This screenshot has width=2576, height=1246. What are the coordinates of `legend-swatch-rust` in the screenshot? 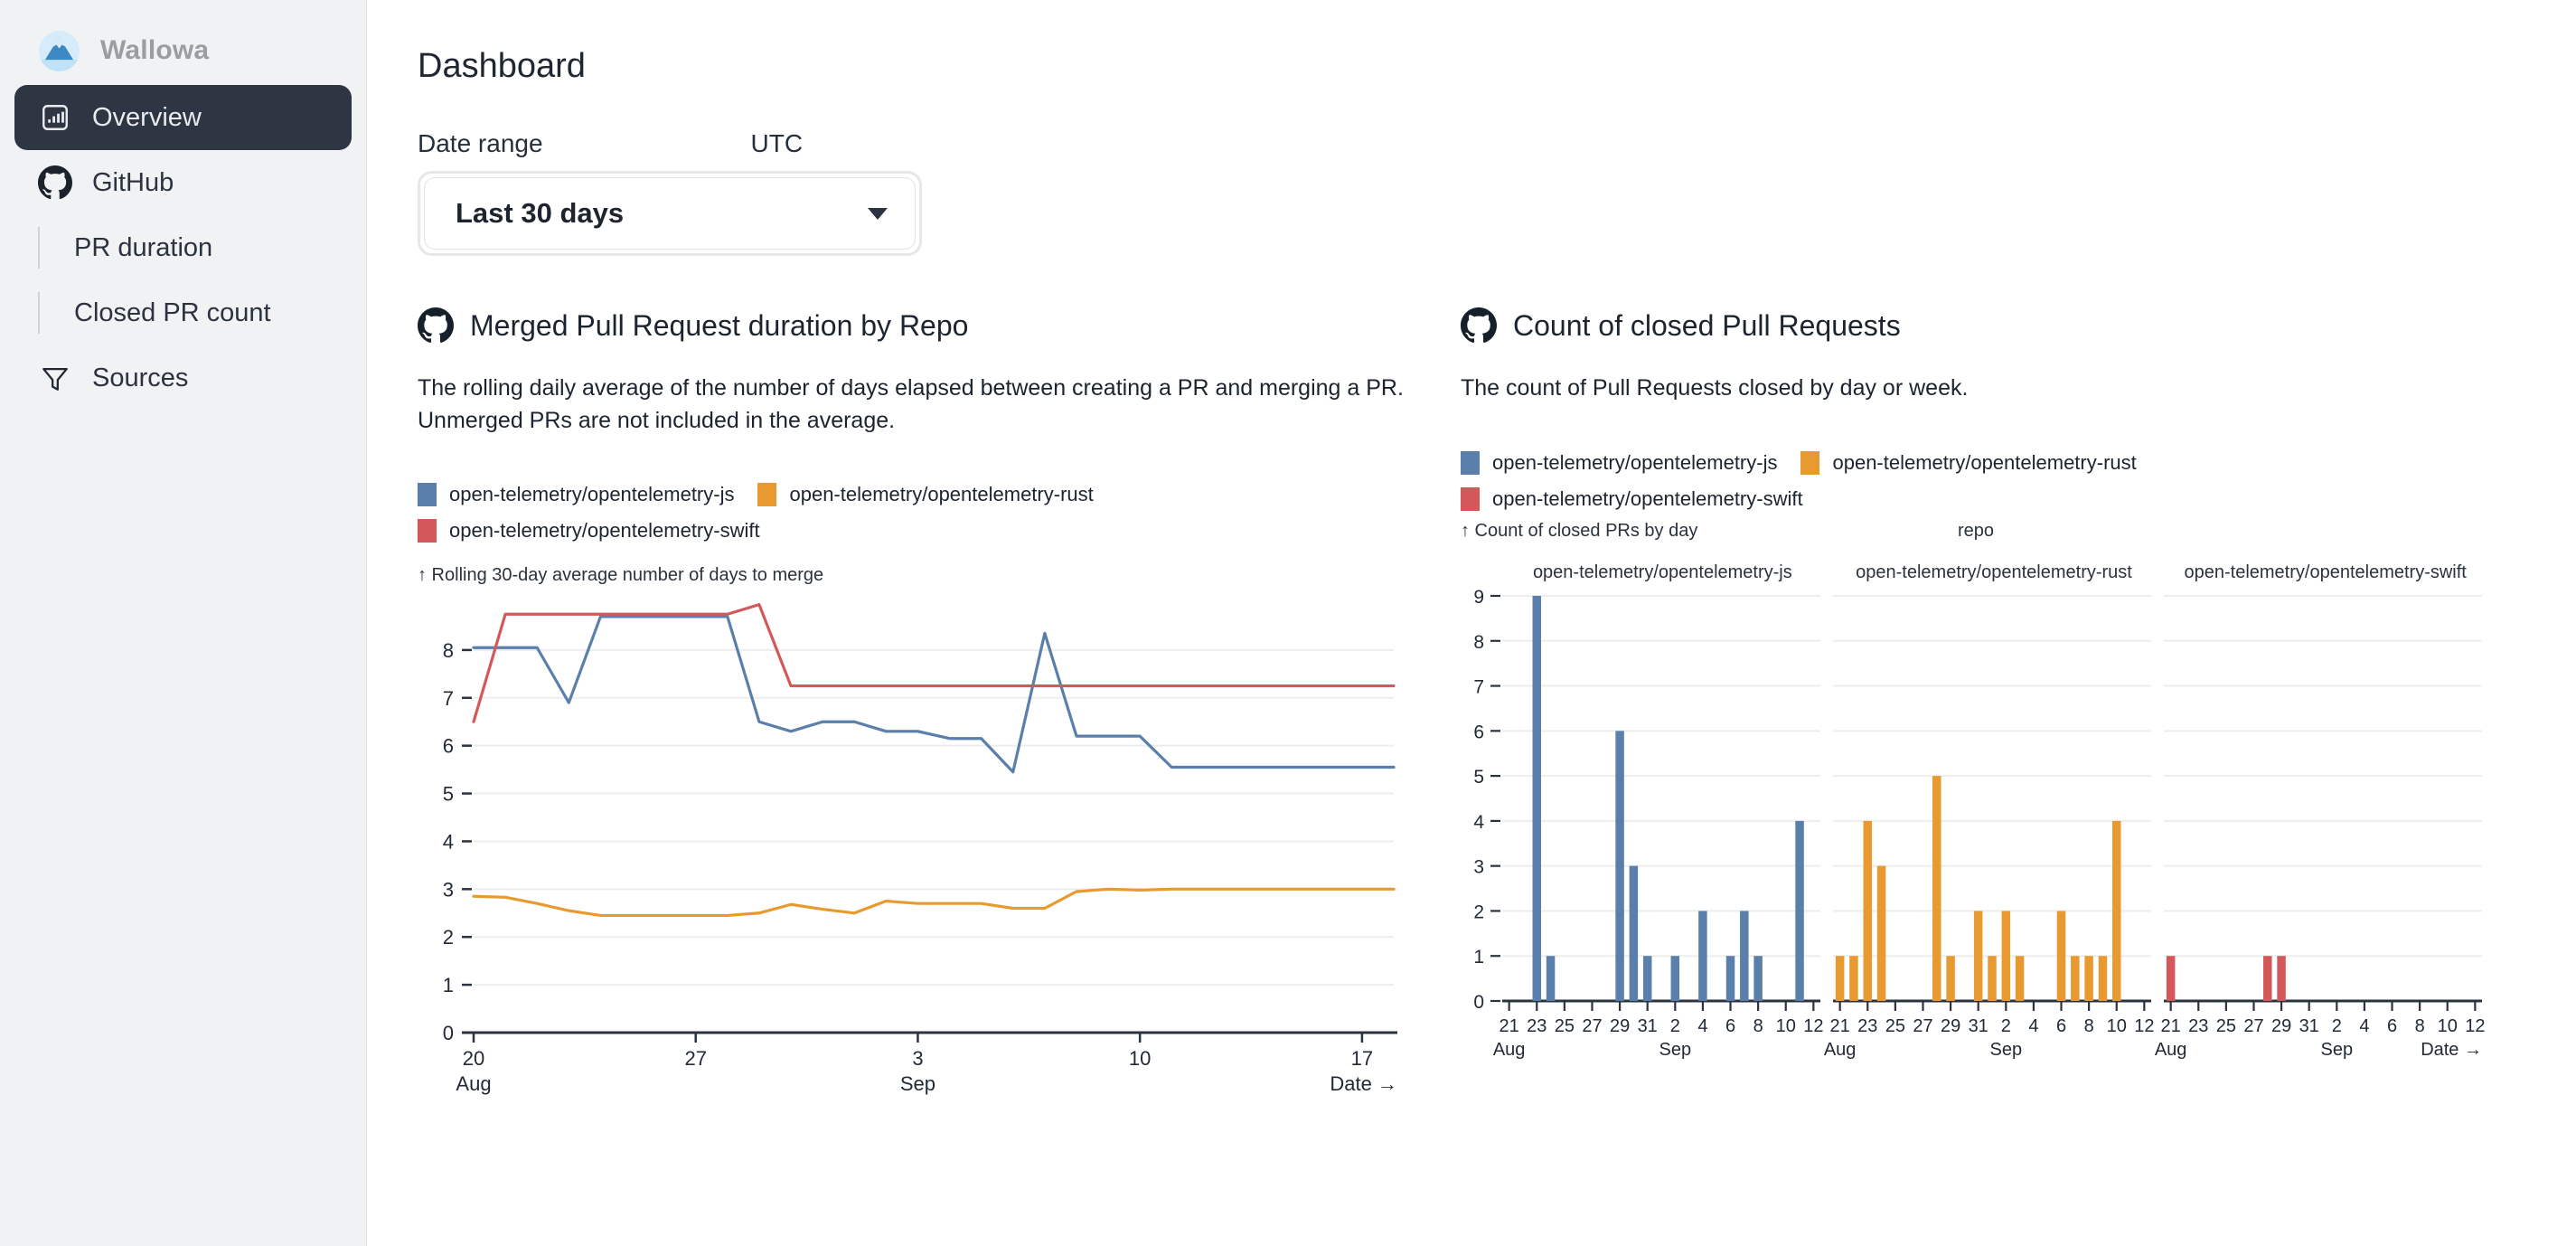 It's located at (767, 495).